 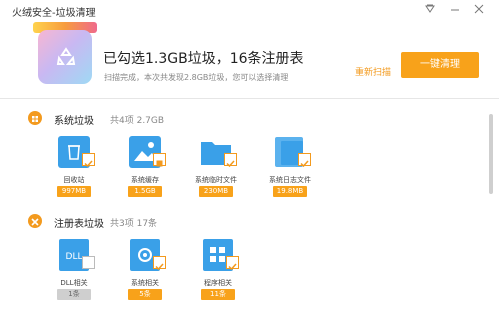 I want to click on registry-icon, so click(x=35, y=221).